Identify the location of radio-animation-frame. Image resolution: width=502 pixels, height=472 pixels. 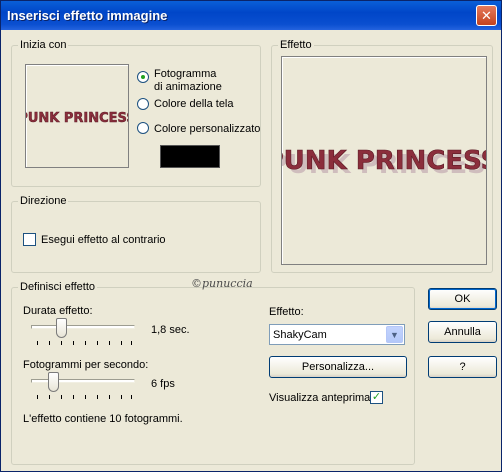
(143, 77).